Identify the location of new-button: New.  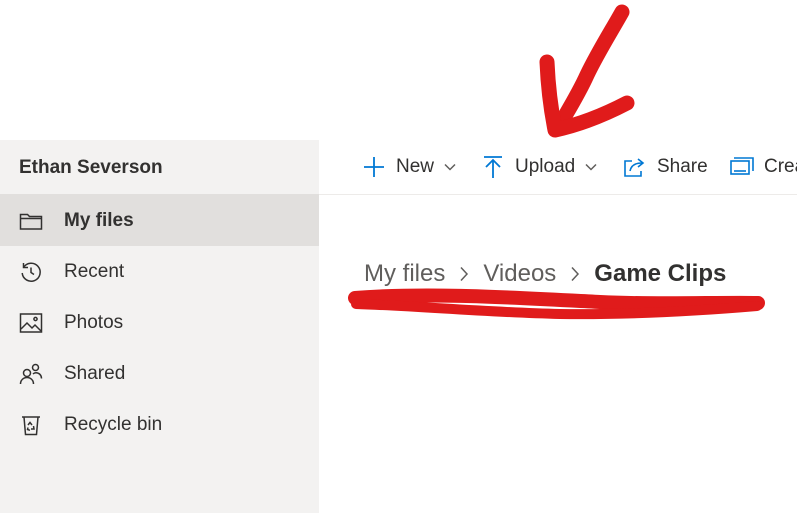
(409, 167).